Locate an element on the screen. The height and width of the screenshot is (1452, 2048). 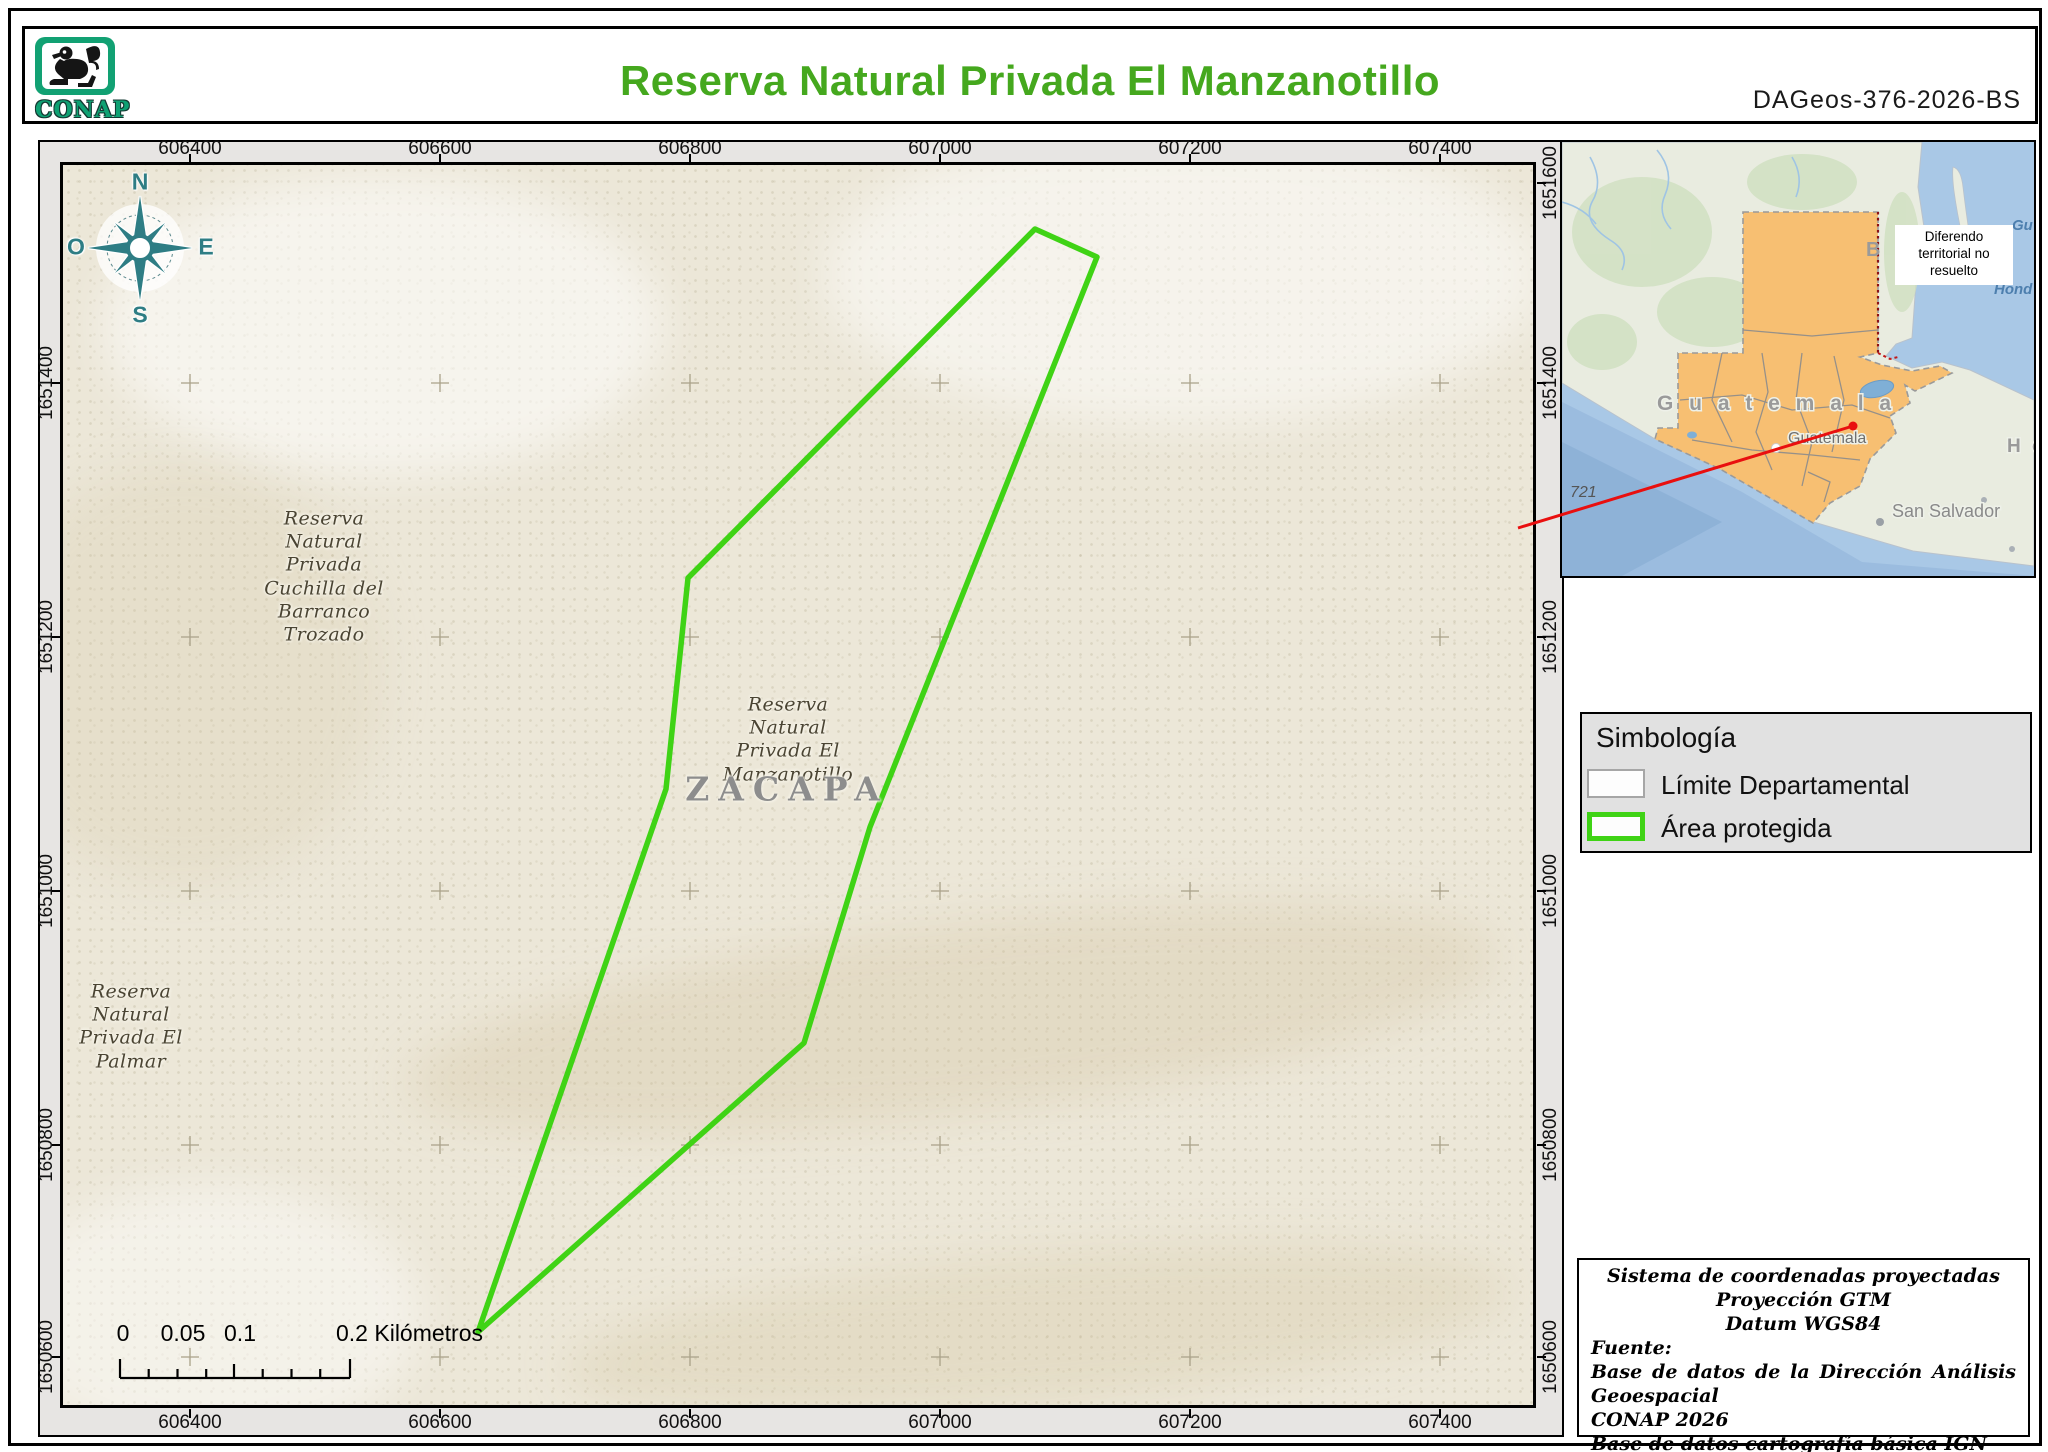
page-title: Reserva Natural Privada El Manzanotillo is located at coordinates (1030, 80).